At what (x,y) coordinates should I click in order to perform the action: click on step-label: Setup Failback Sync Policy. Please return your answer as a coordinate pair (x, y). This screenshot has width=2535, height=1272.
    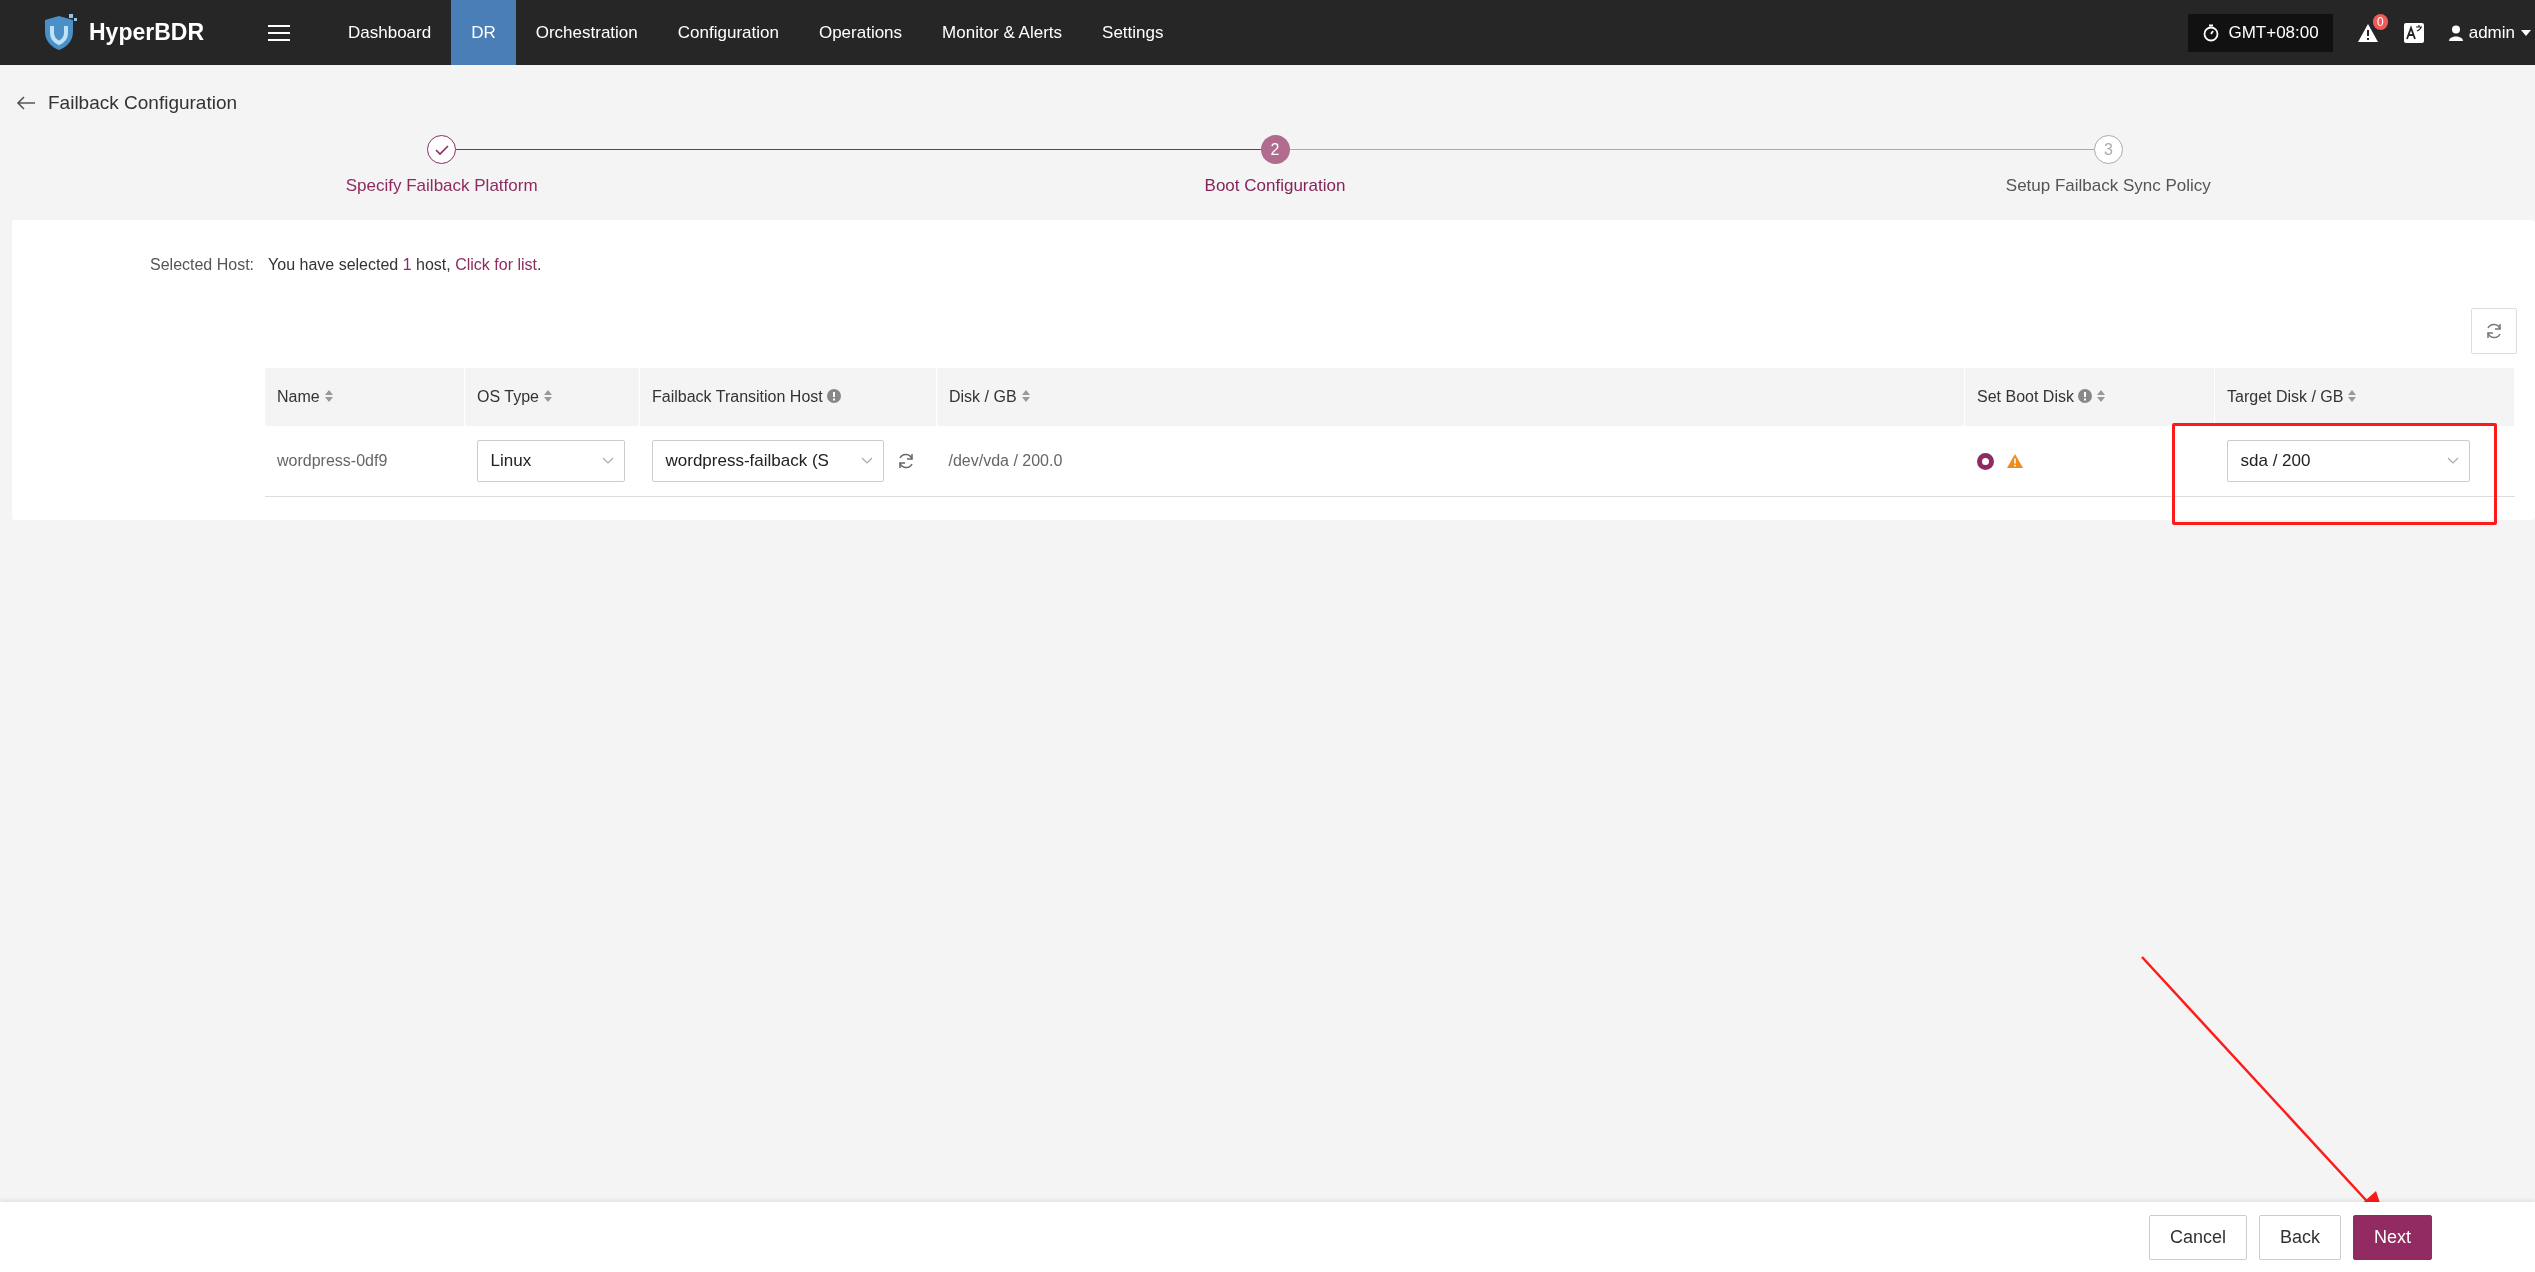
    Looking at the image, I should click on (2108, 186).